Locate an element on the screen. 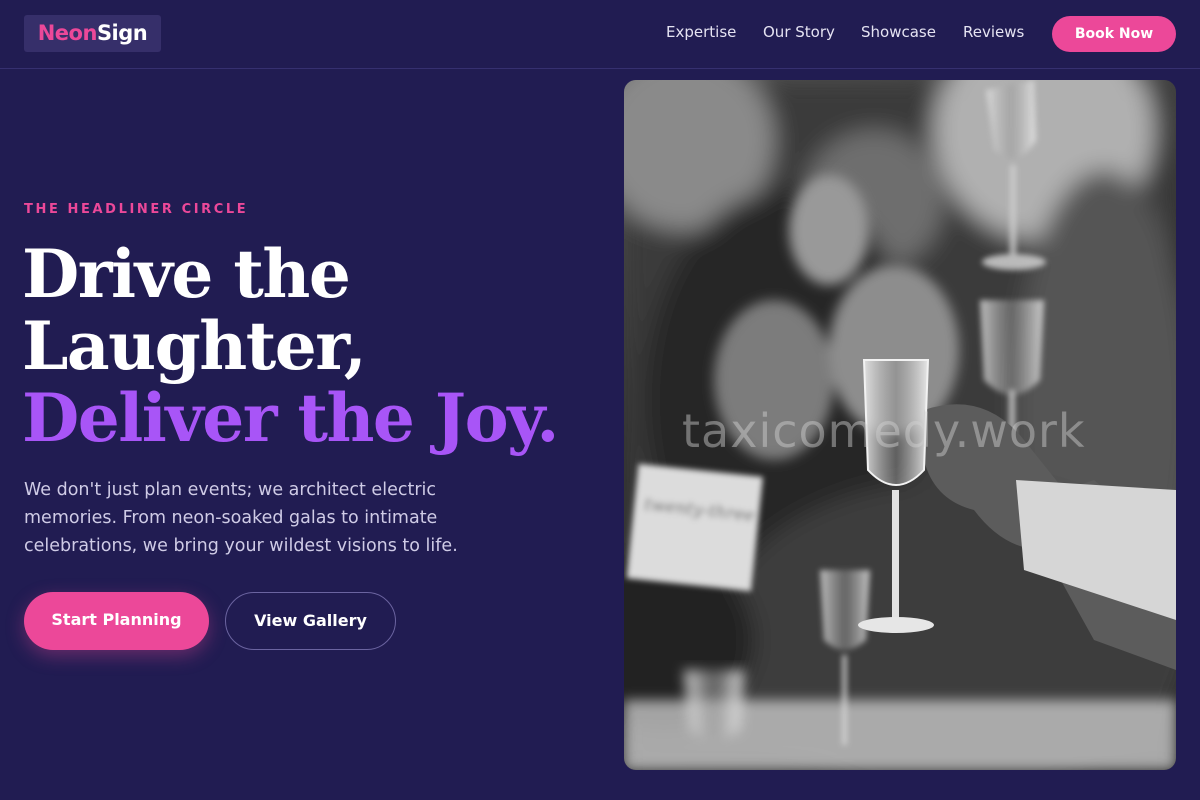 The width and height of the screenshot is (1200, 800). start-planning-button: Start Planning is located at coordinates (116, 621).